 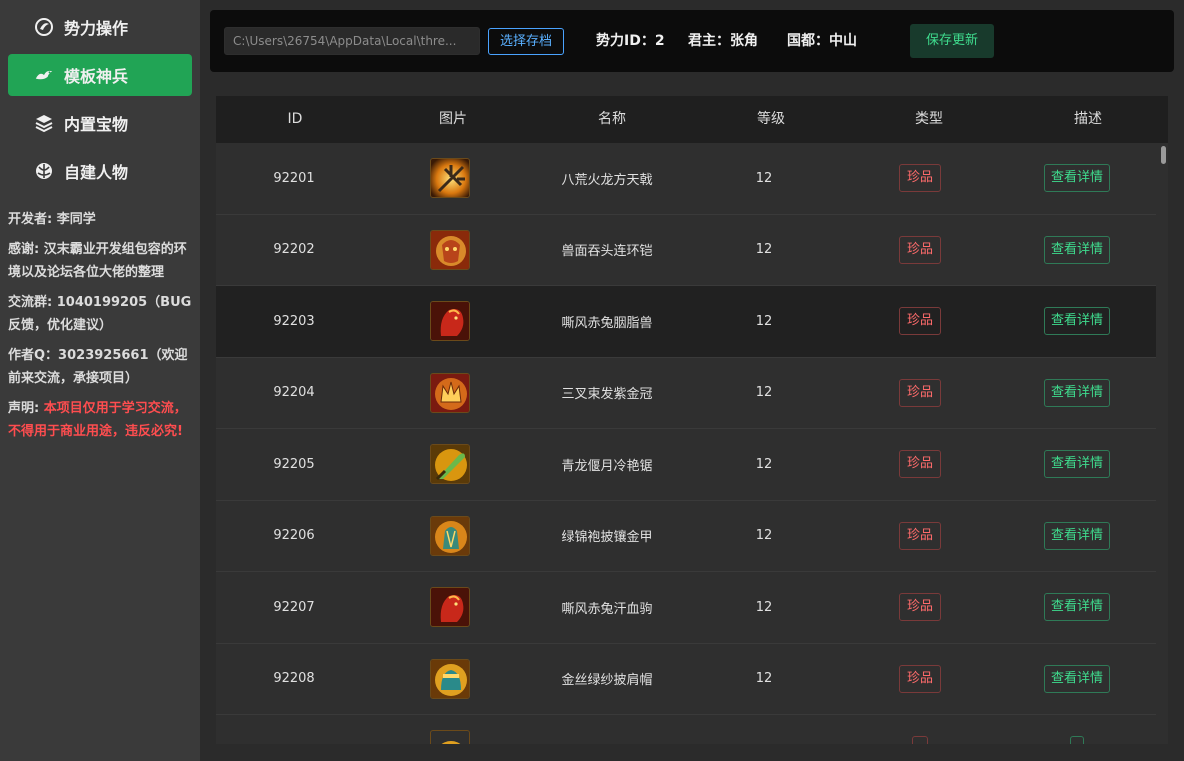 What do you see at coordinates (97, 261) in the screenshot?
I see `thanks-text: 感谢: 汉末霸业开发组包容的环境以及论坛各位大佬的整理` at bounding box center [97, 261].